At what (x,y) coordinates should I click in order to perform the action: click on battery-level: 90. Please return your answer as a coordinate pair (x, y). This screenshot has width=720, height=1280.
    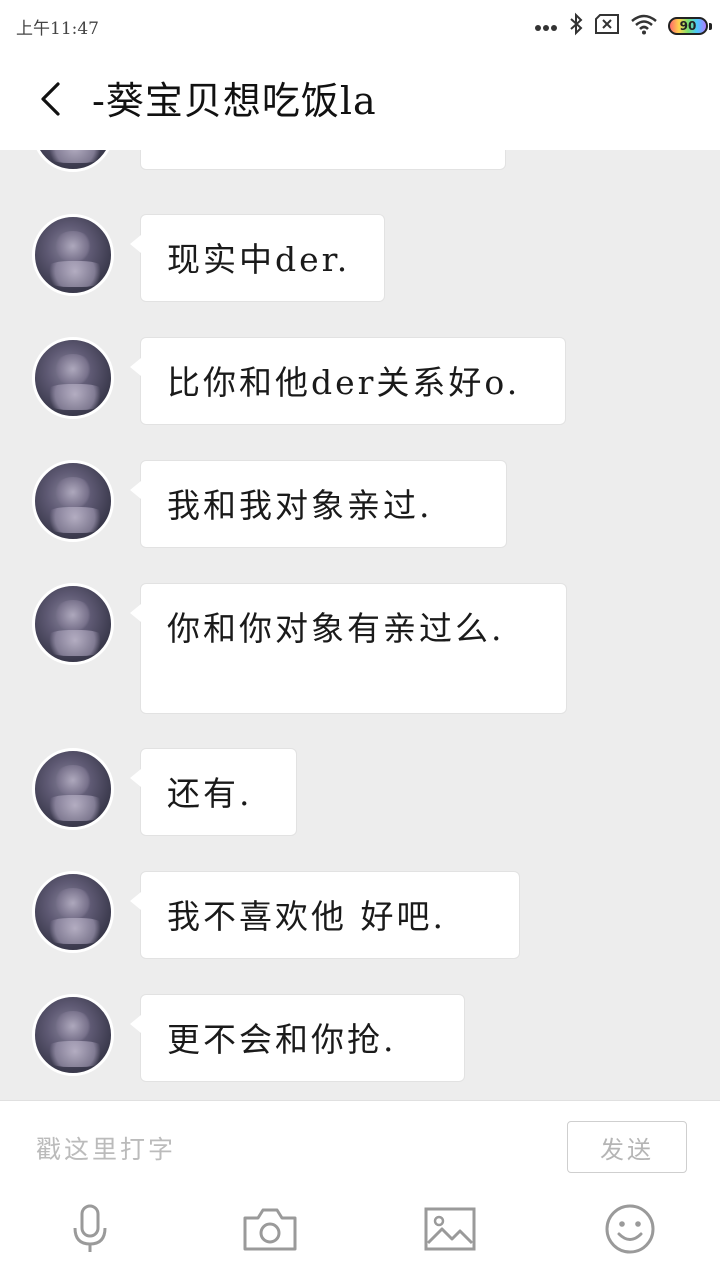
    Looking at the image, I should click on (688, 26).